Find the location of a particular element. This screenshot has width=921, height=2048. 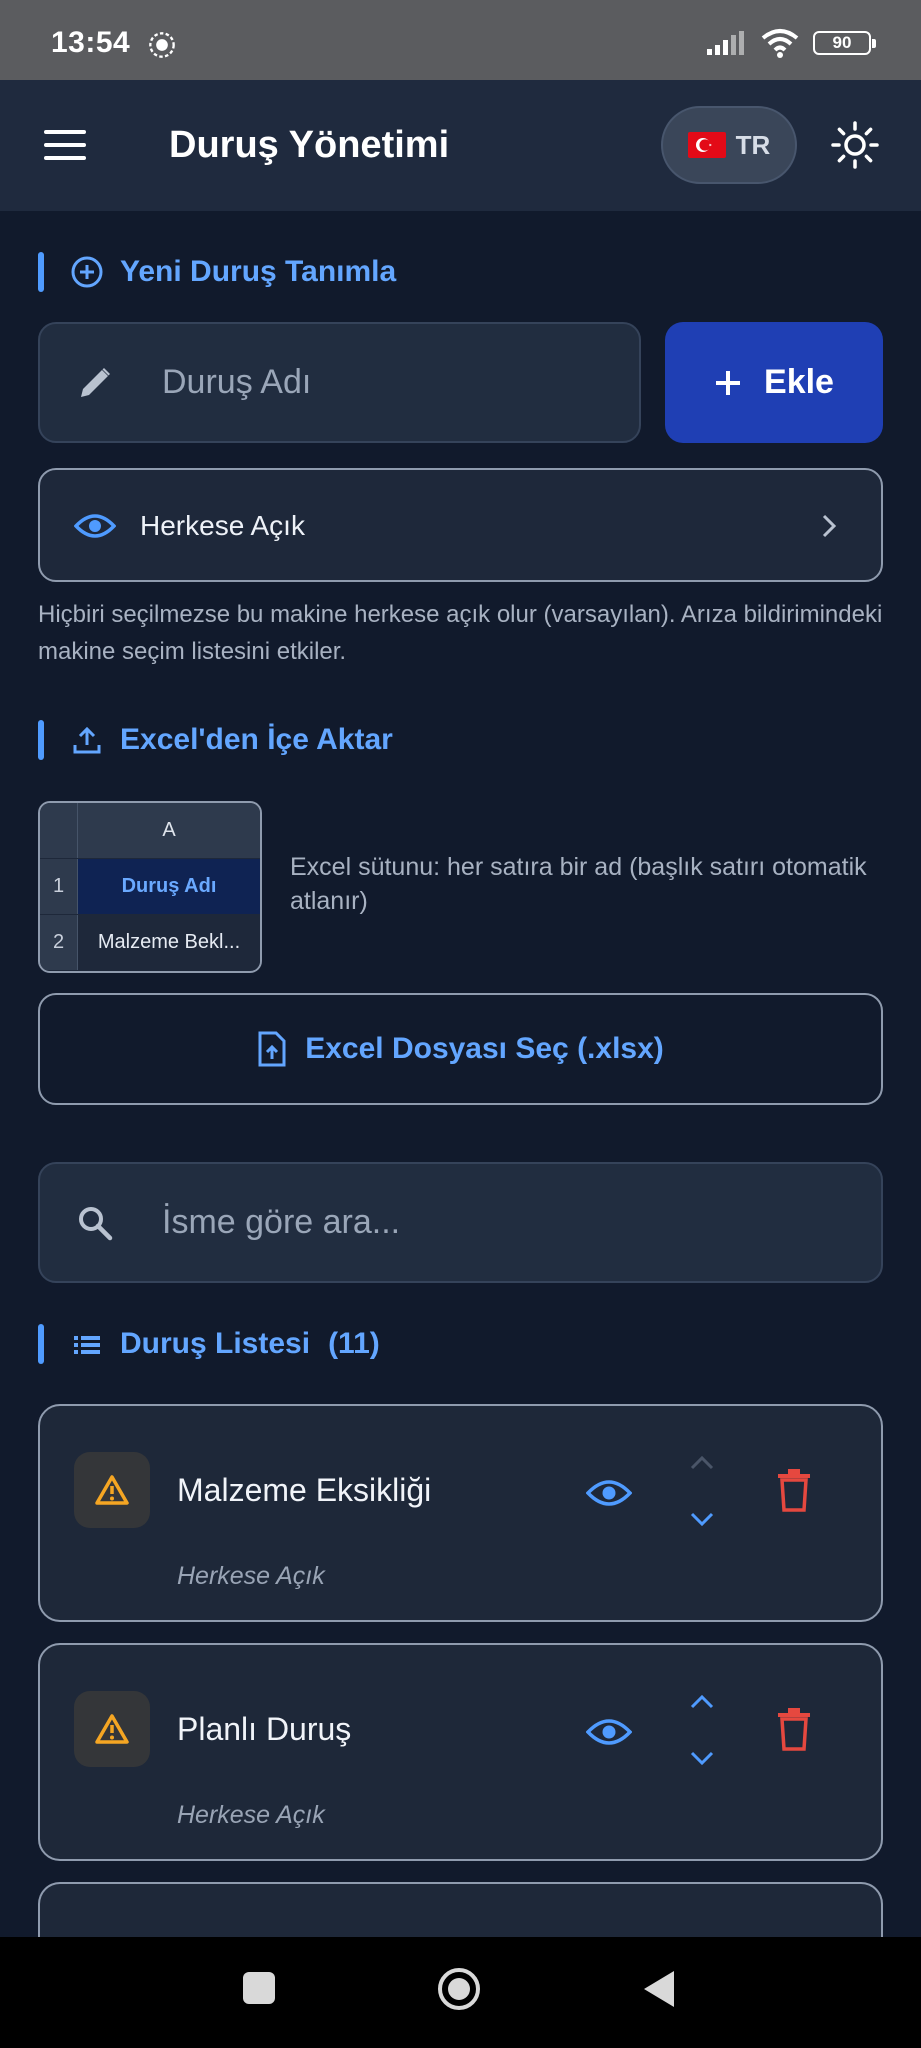

menu-icon is located at coordinates (65, 145).